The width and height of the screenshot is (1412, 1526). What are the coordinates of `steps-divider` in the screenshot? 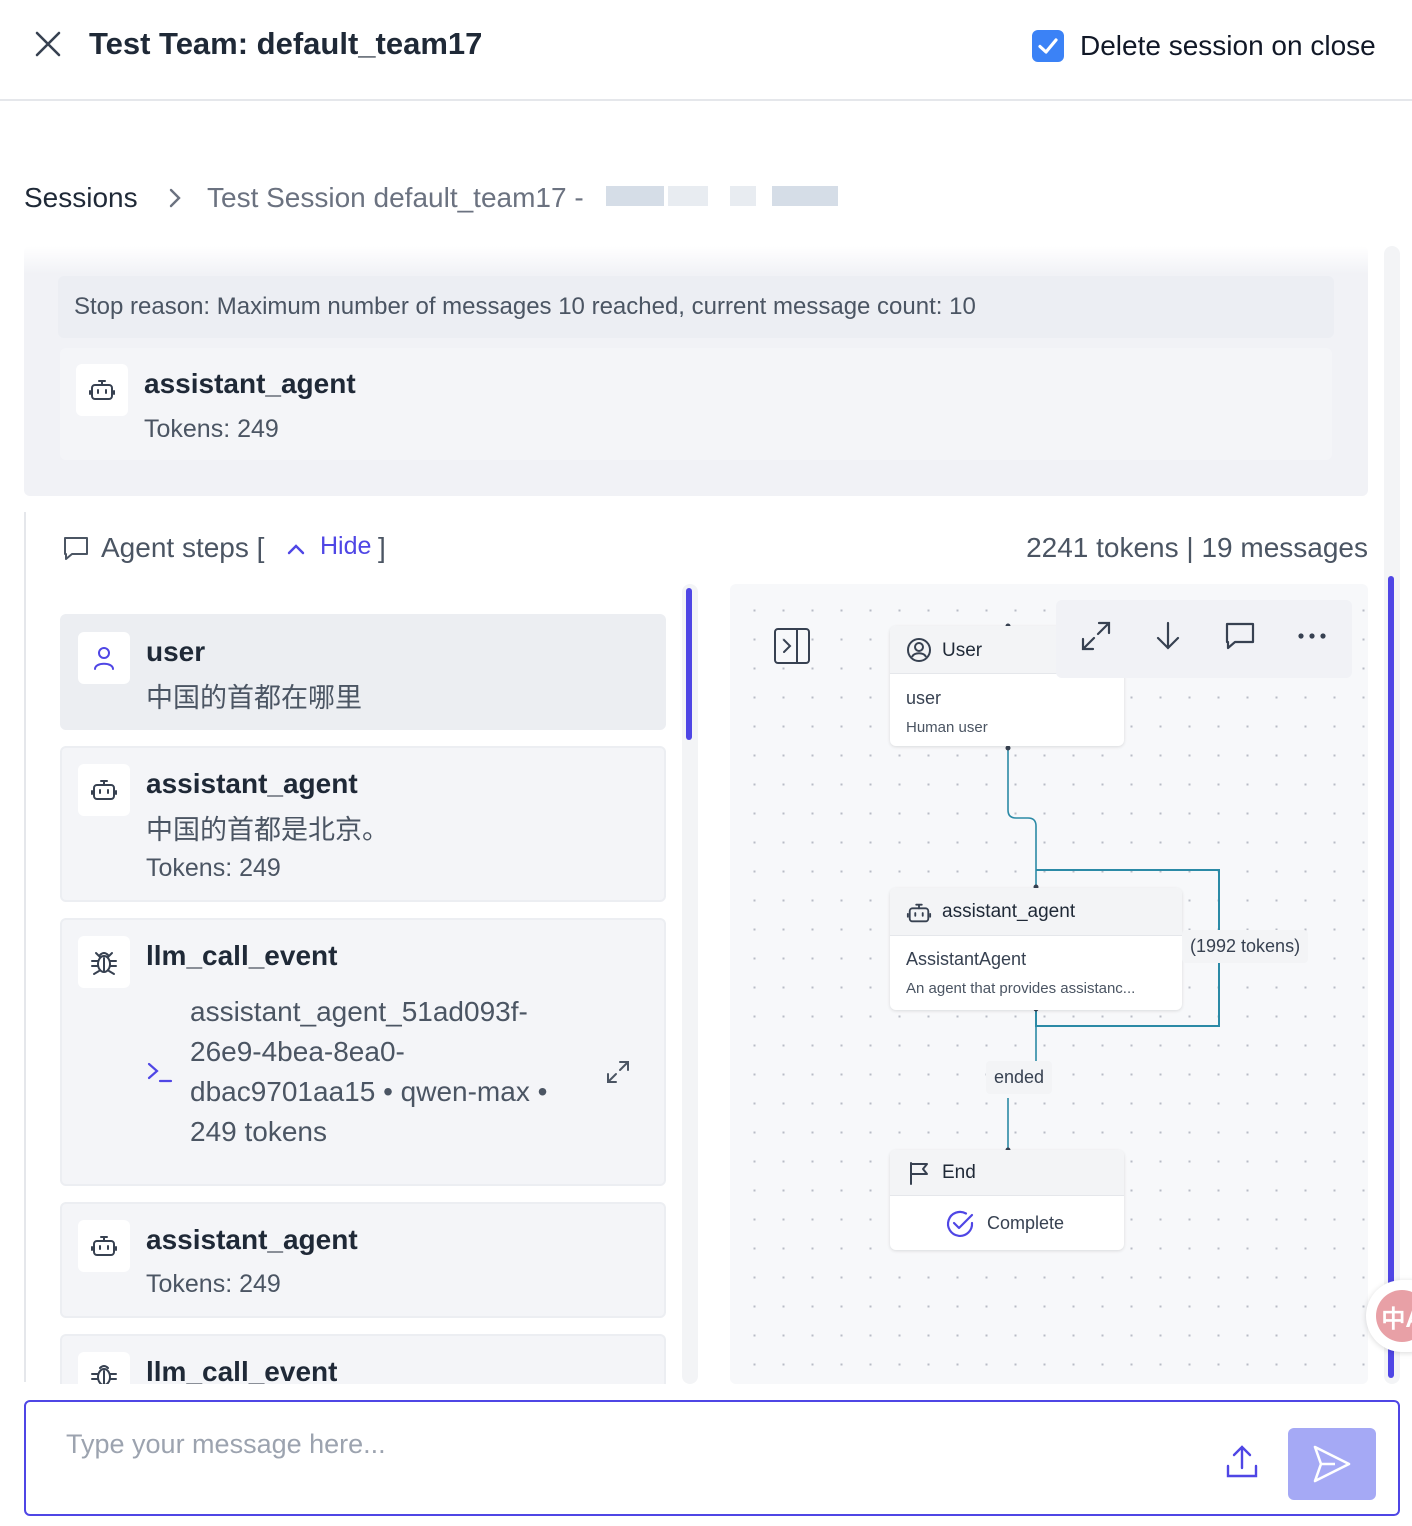 It's located at (25, 947).